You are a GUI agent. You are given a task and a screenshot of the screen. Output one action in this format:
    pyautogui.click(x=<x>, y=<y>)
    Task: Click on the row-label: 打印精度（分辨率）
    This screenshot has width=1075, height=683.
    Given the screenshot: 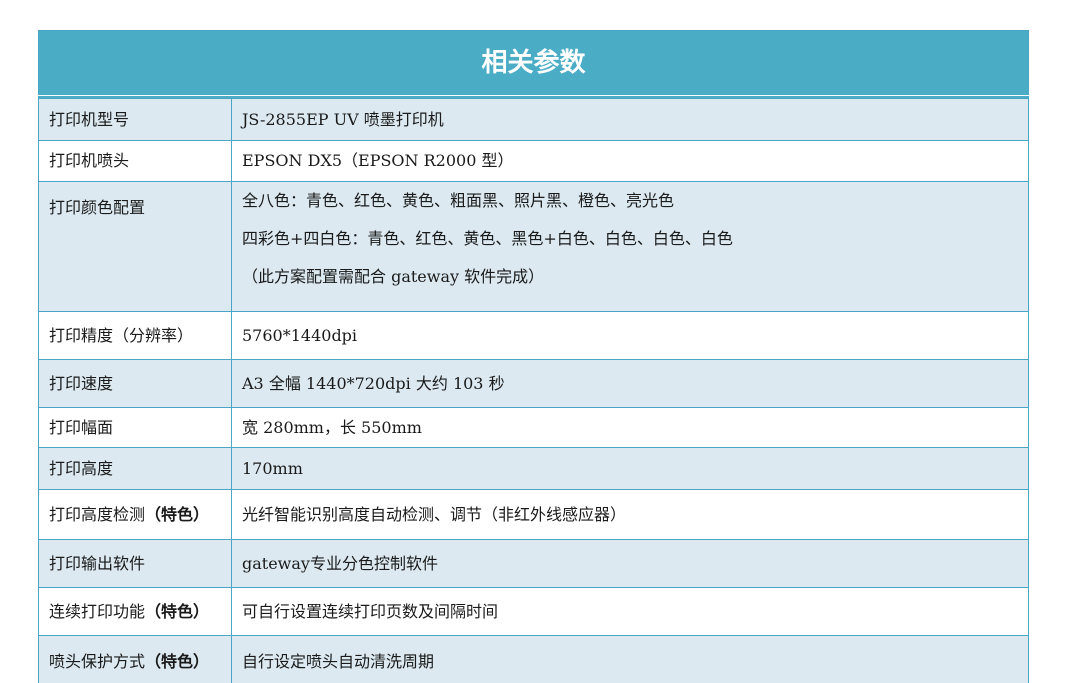 What is the action you would take?
    pyautogui.click(x=135, y=335)
    